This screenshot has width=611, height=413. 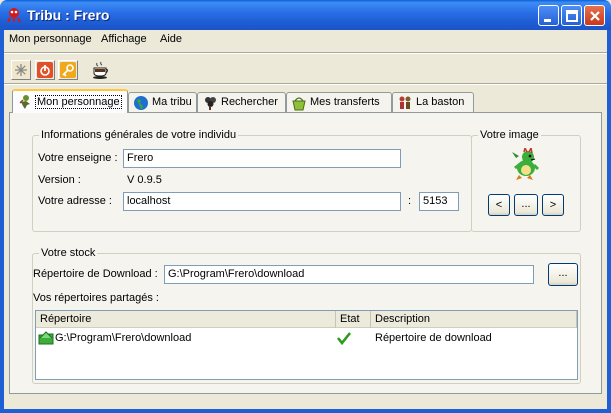 I want to click on menu-aide: Aide, so click(x=171, y=39).